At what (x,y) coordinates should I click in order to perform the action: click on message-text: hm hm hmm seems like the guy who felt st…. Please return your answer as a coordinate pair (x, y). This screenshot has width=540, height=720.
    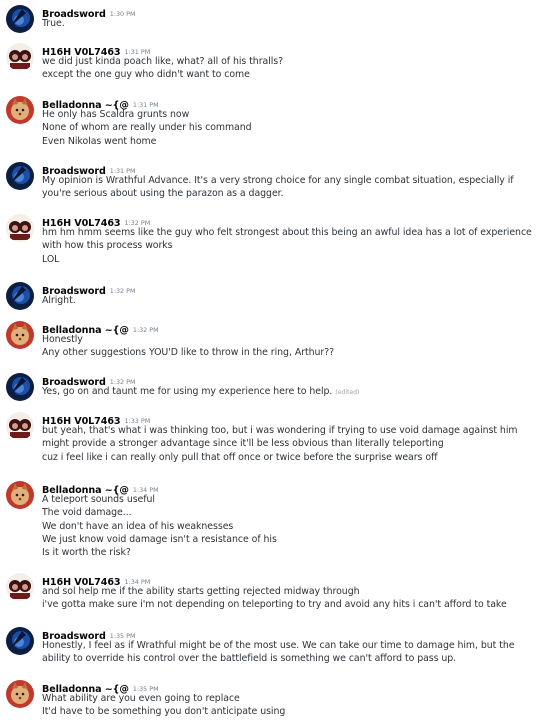
    Looking at the image, I should click on (287, 239).